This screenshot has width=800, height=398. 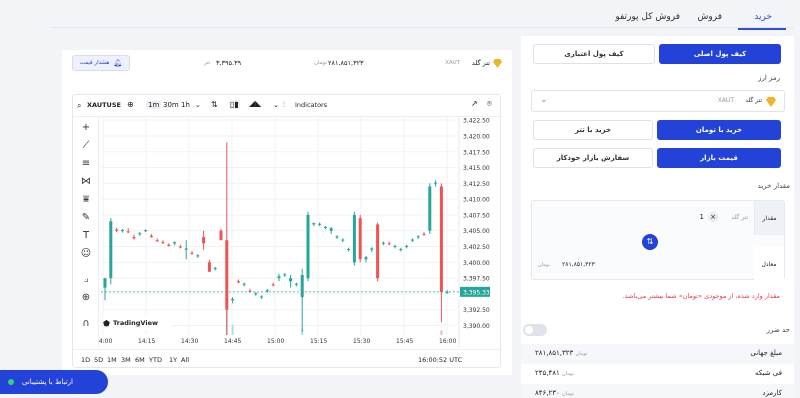 I want to click on x-tick-label: 14:45, so click(x=232, y=341).